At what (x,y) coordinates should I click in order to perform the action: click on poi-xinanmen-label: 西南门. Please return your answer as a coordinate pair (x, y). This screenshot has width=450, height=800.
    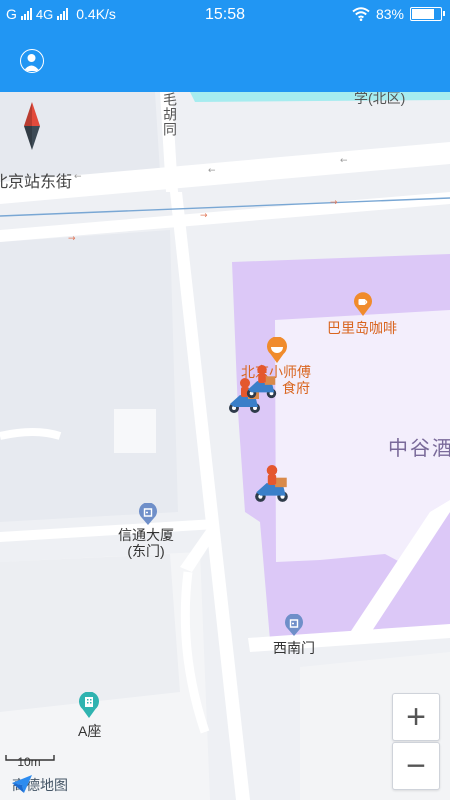
    Looking at the image, I should click on (294, 648).